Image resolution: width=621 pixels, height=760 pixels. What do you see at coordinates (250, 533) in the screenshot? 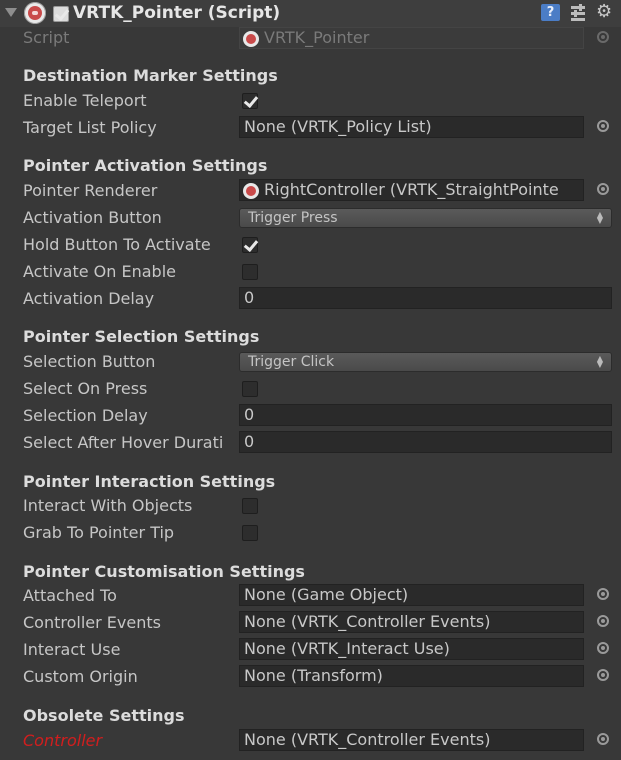
I see `grab-to-pointer-tip-checkbox` at bounding box center [250, 533].